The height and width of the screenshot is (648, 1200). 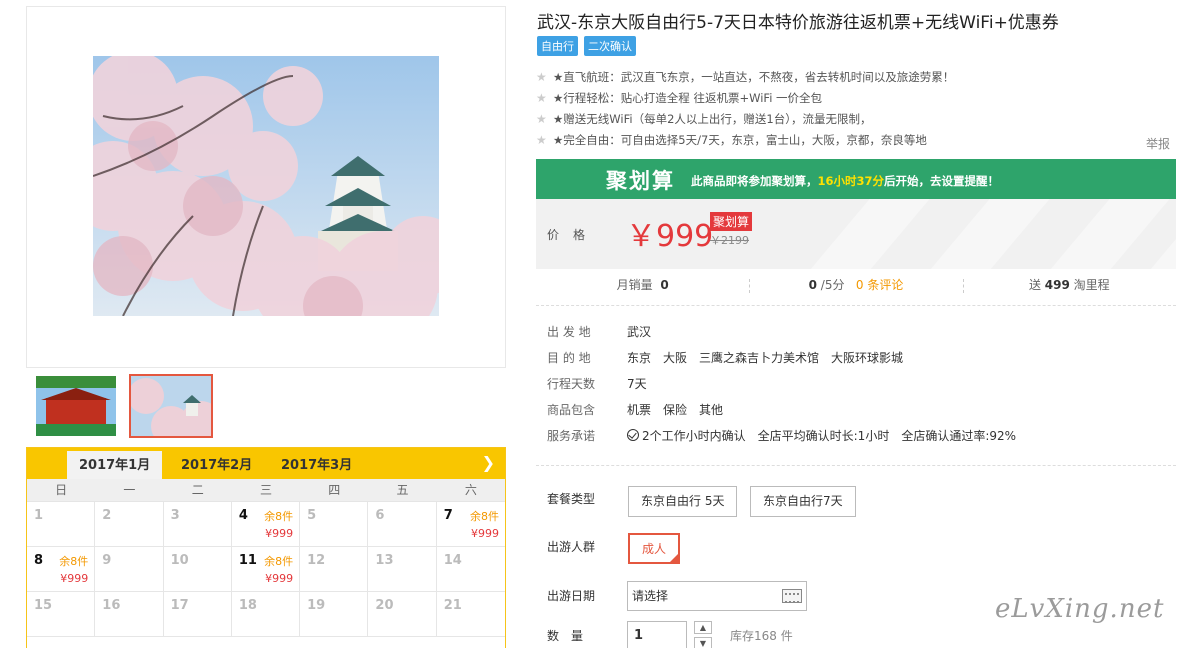 I want to click on info-label: 服务承诺, so click(x=571, y=436).